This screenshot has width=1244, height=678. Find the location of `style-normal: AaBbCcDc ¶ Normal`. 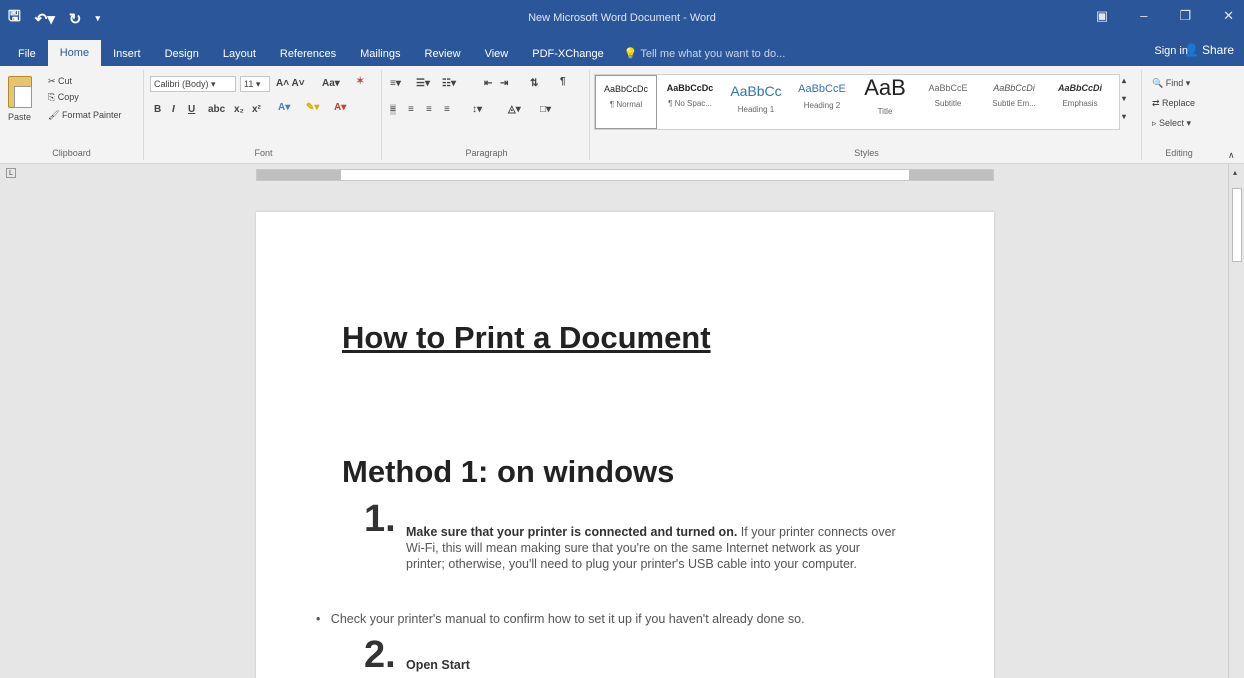

style-normal: AaBbCcDc ¶ Normal is located at coordinates (626, 102).